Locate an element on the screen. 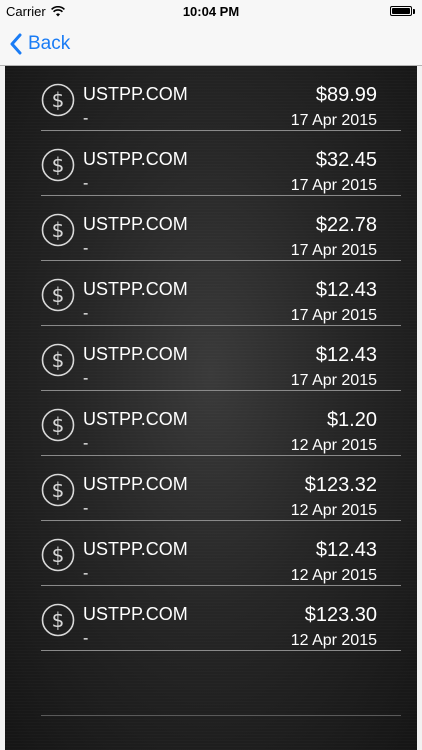  transaction-row: $ USTPP.COM - $123.32 12 Apr 2015 is located at coordinates (221, 488).